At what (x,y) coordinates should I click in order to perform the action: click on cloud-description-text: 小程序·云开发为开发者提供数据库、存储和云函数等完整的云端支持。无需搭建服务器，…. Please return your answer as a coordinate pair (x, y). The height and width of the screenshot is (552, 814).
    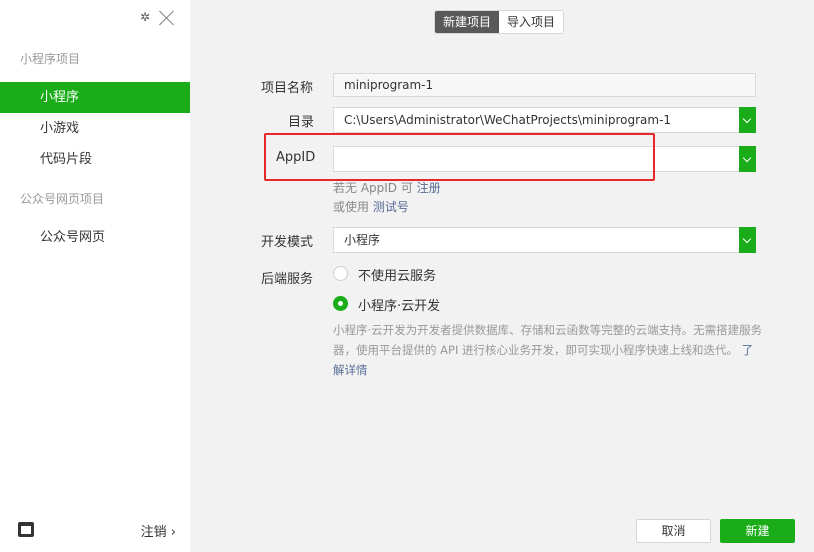
    Looking at the image, I should click on (548, 340).